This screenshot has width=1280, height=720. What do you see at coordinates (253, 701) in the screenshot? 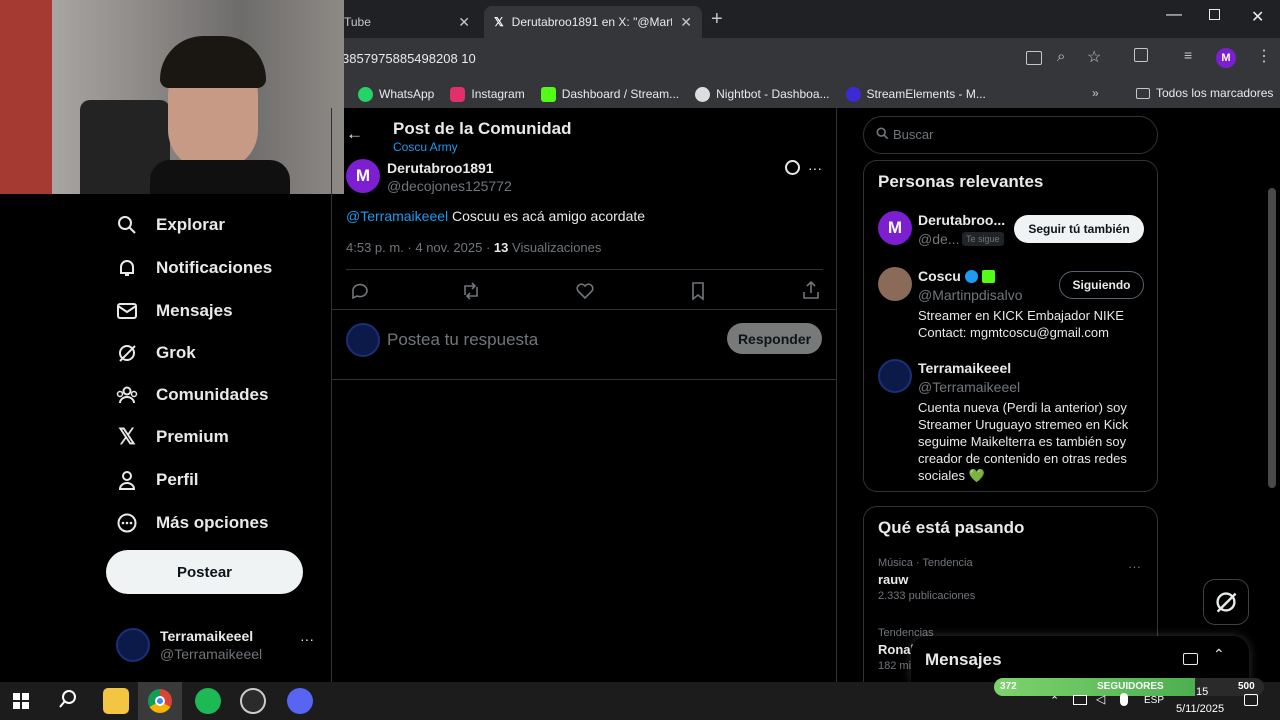
I see `obs-icon` at bounding box center [253, 701].